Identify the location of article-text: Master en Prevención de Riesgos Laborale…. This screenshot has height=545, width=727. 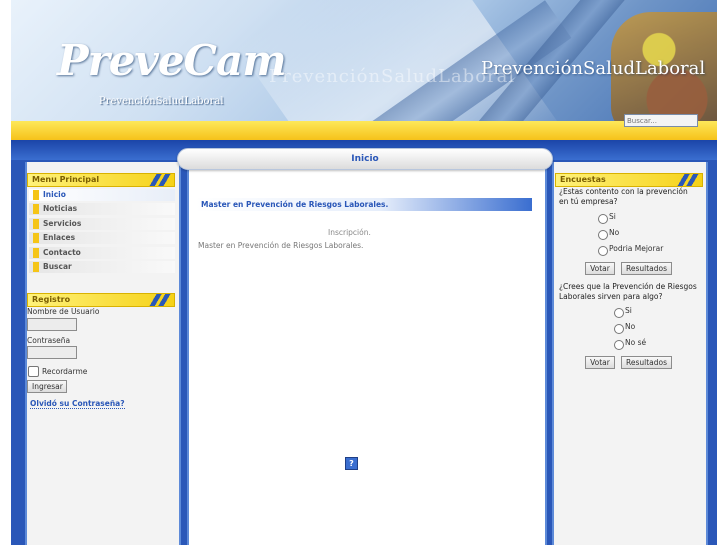
(281, 245).